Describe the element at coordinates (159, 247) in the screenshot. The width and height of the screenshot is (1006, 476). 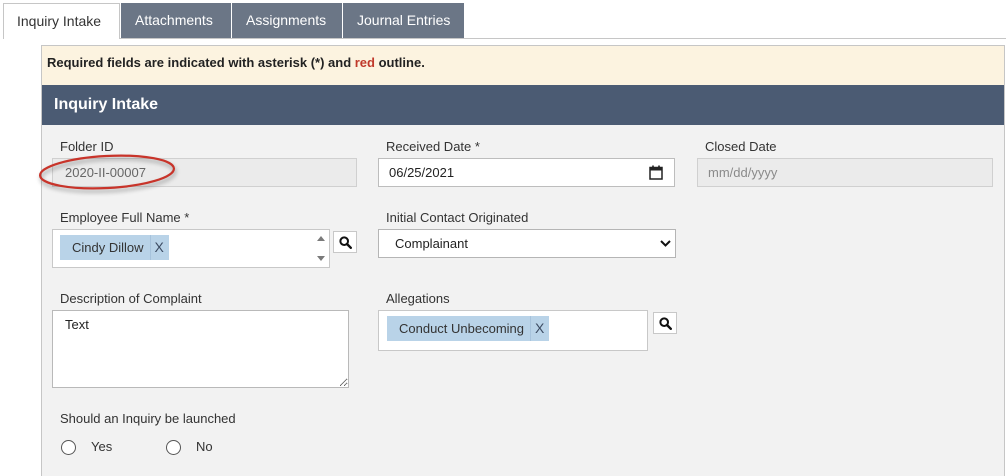
I see `employee-chip-remove-button: X` at that location.